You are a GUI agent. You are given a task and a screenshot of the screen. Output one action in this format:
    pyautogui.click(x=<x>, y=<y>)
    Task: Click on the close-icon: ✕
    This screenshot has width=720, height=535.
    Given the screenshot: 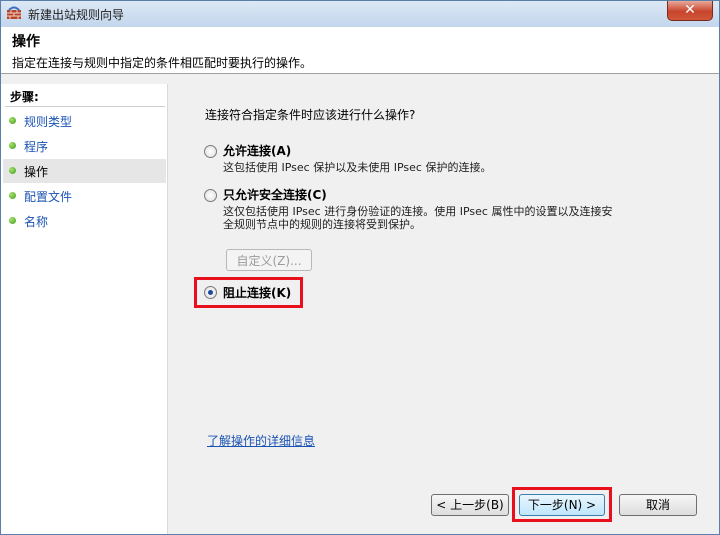 What is the action you would take?
    pyautogui.click(x=690, y=10)
    